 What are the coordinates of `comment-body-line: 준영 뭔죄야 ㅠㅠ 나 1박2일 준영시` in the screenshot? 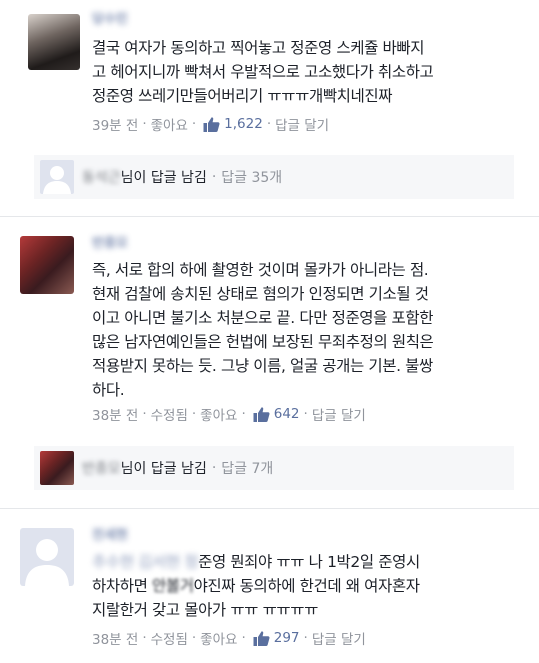 It's located at (309, 562).